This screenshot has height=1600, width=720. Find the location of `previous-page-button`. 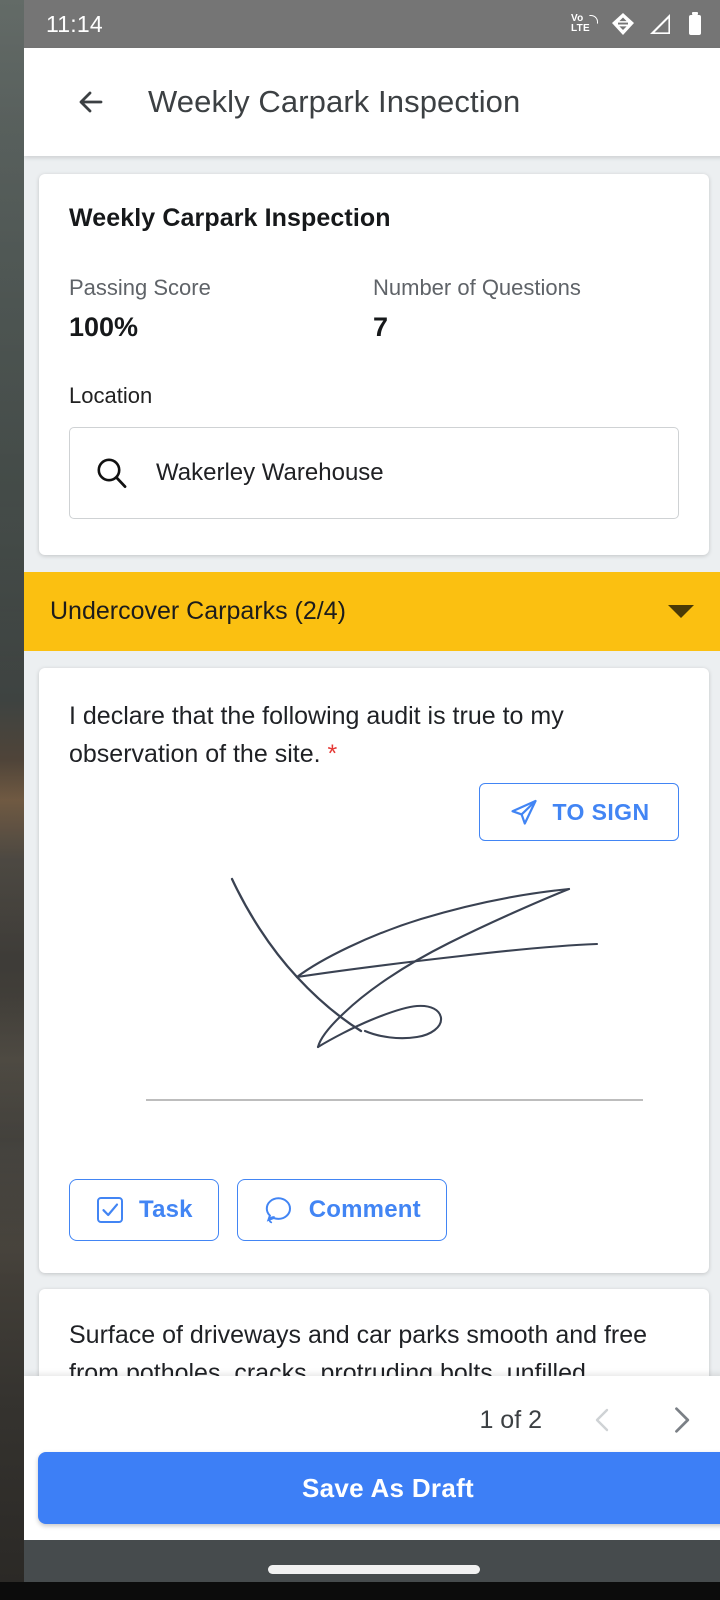

previous-page-button is located at coordinates (603, 1420).